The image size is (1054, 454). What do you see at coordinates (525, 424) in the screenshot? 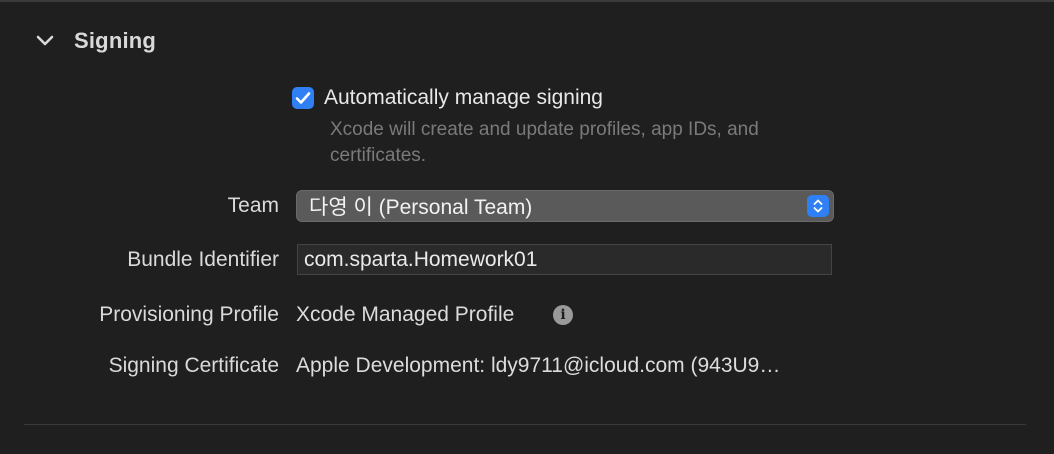
I see `bottom-divider` at bounding box center [525, 424].